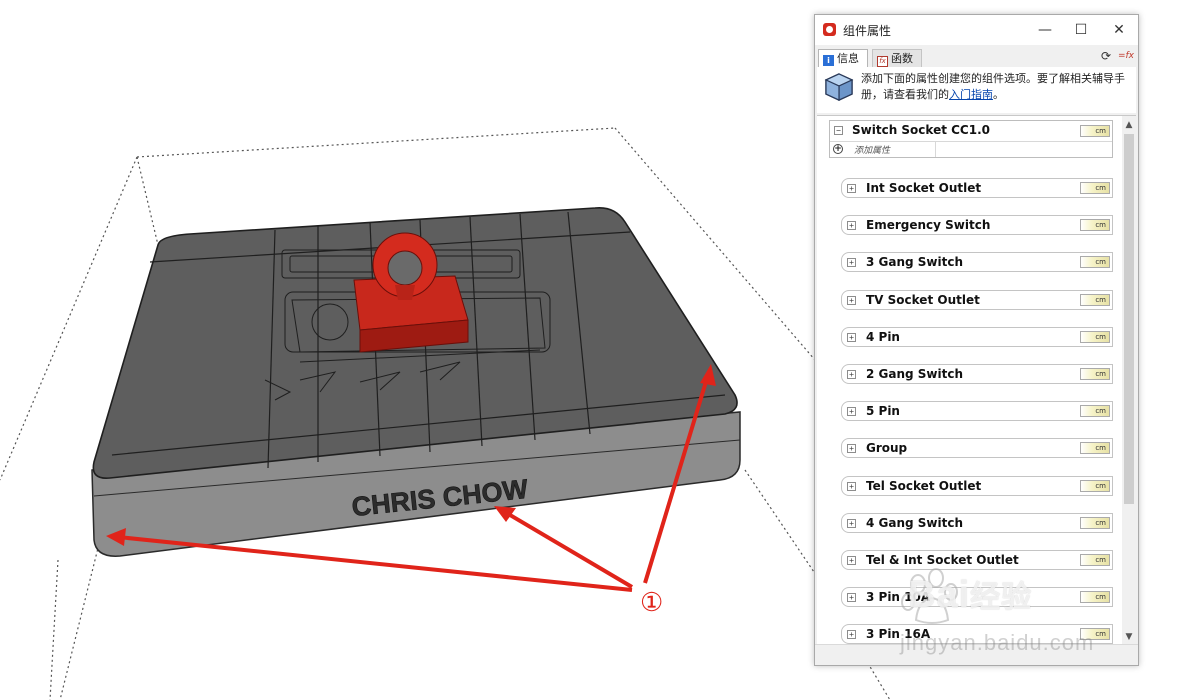  Describe the element at coordinates (882, 61) in the screenshot. I see `fx-icon: fx` at that location.